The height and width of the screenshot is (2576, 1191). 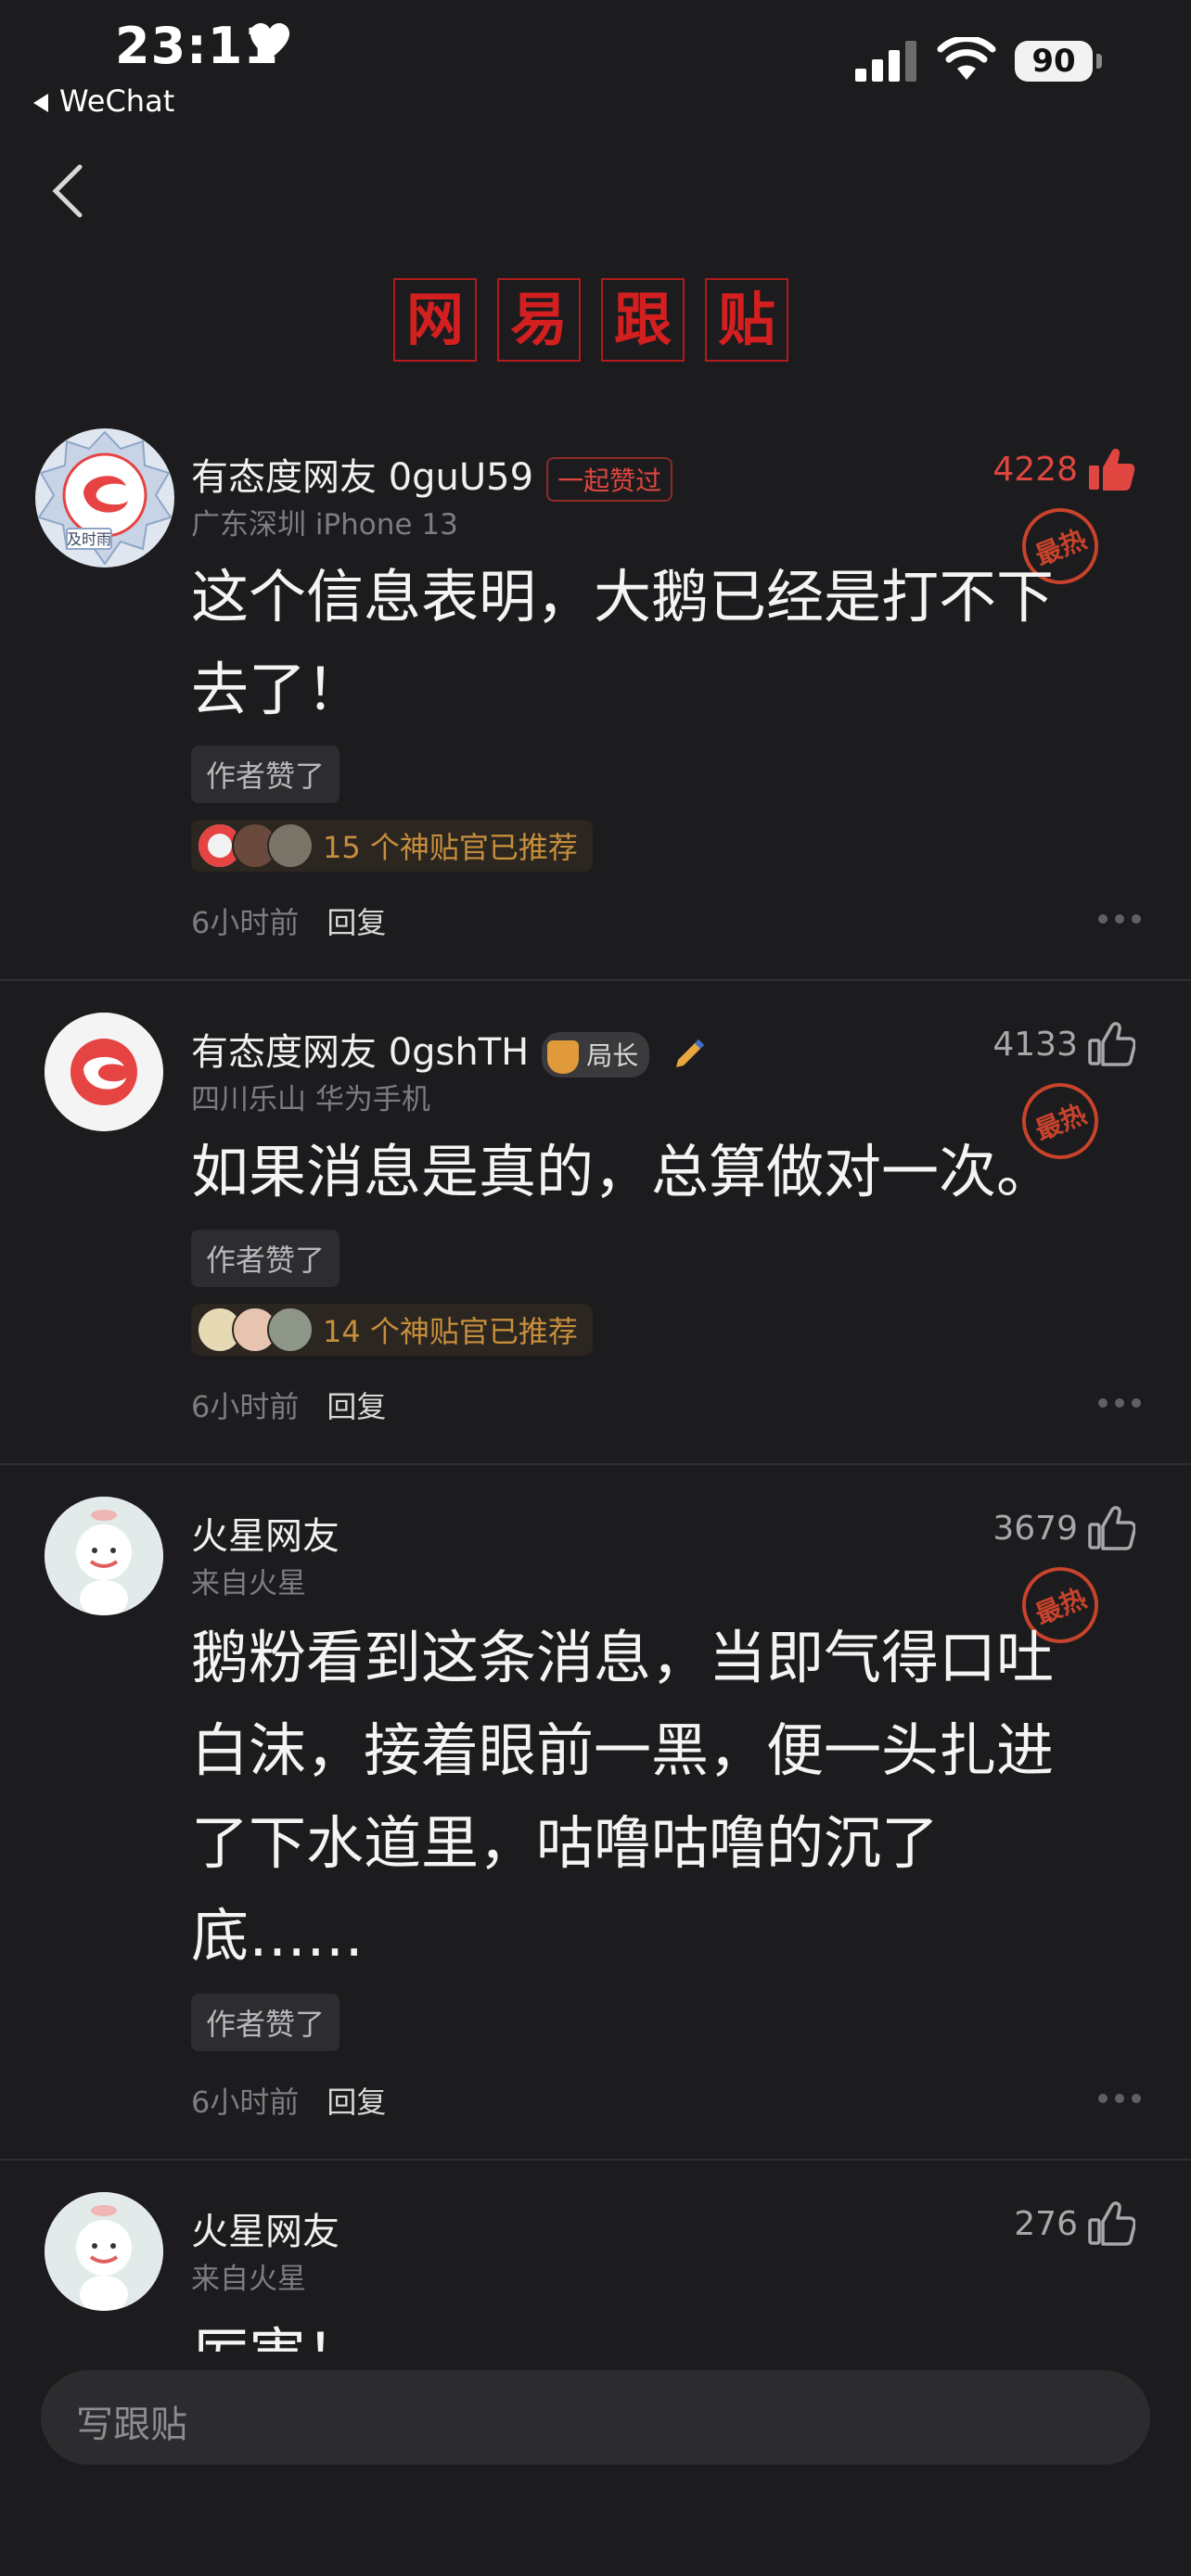 What do you see at coordinates (1054, 61) in the screenshot?
I see `battery-indicator: 90` at bounding box center [1054, 61].